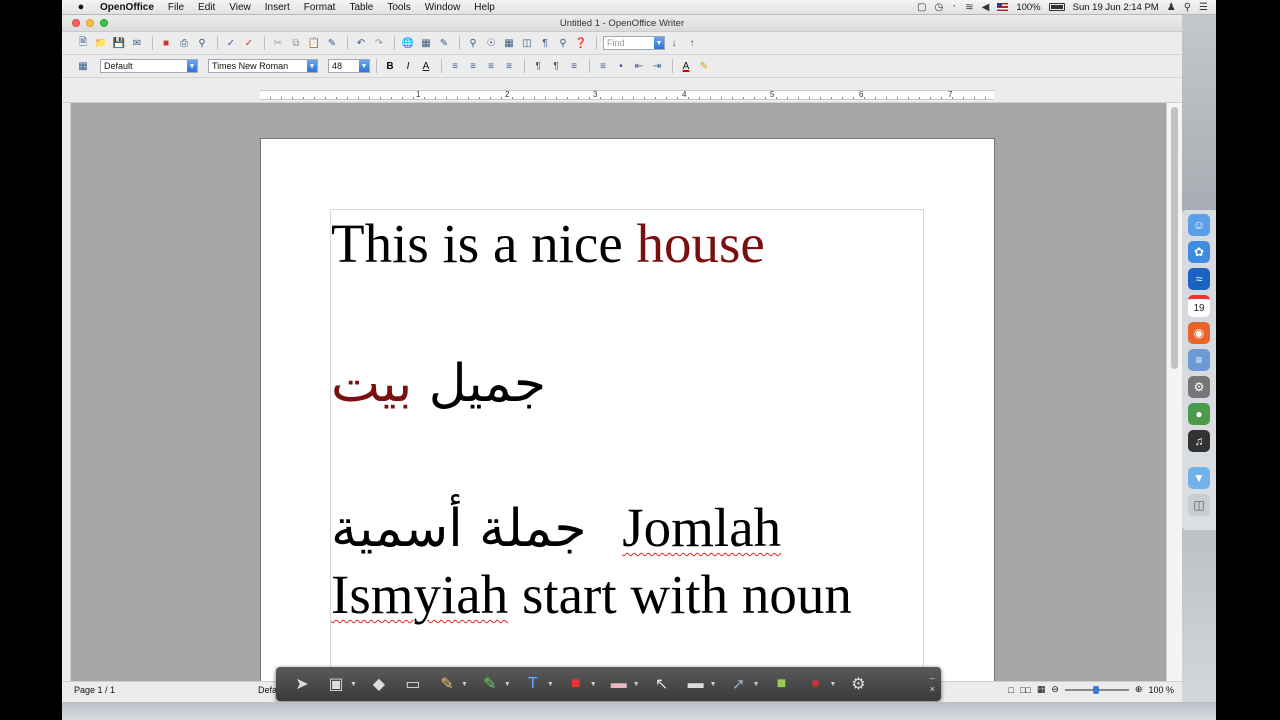 This screenshot has height=720, width=1280. I want to click on menu-file: File, so click(176, 7).